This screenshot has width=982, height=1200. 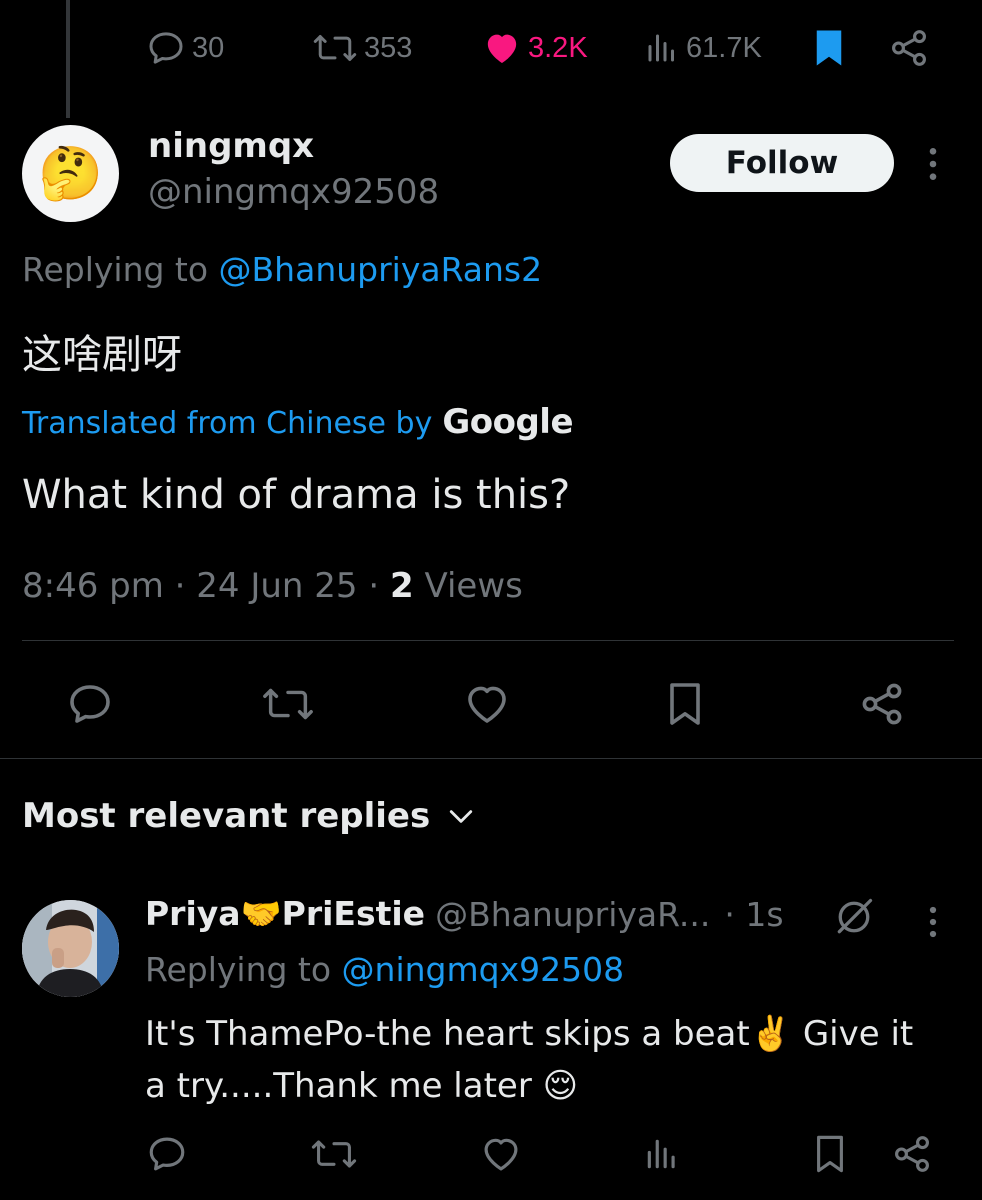 I want to click on google-logo-text: Google, so click(x=508, y=422).